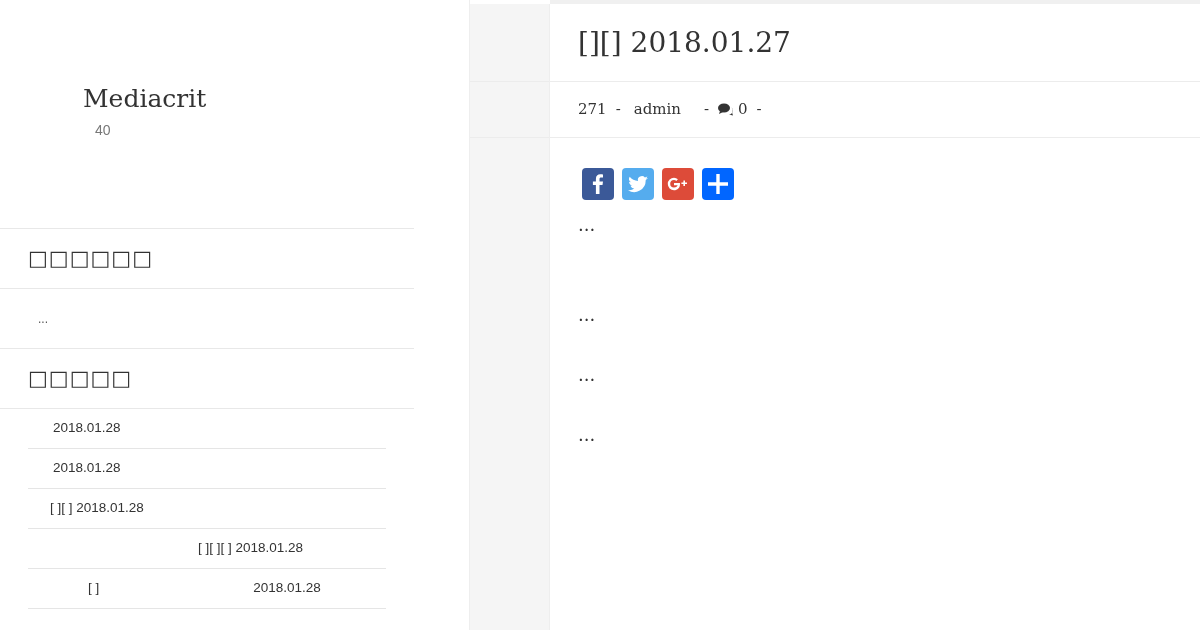 The width and height of the screenshot is (1200, 630). What do you see at coordinates (592, 110) in the screenshot?
I see `view-count: 271` at bounding box center [592, 110].